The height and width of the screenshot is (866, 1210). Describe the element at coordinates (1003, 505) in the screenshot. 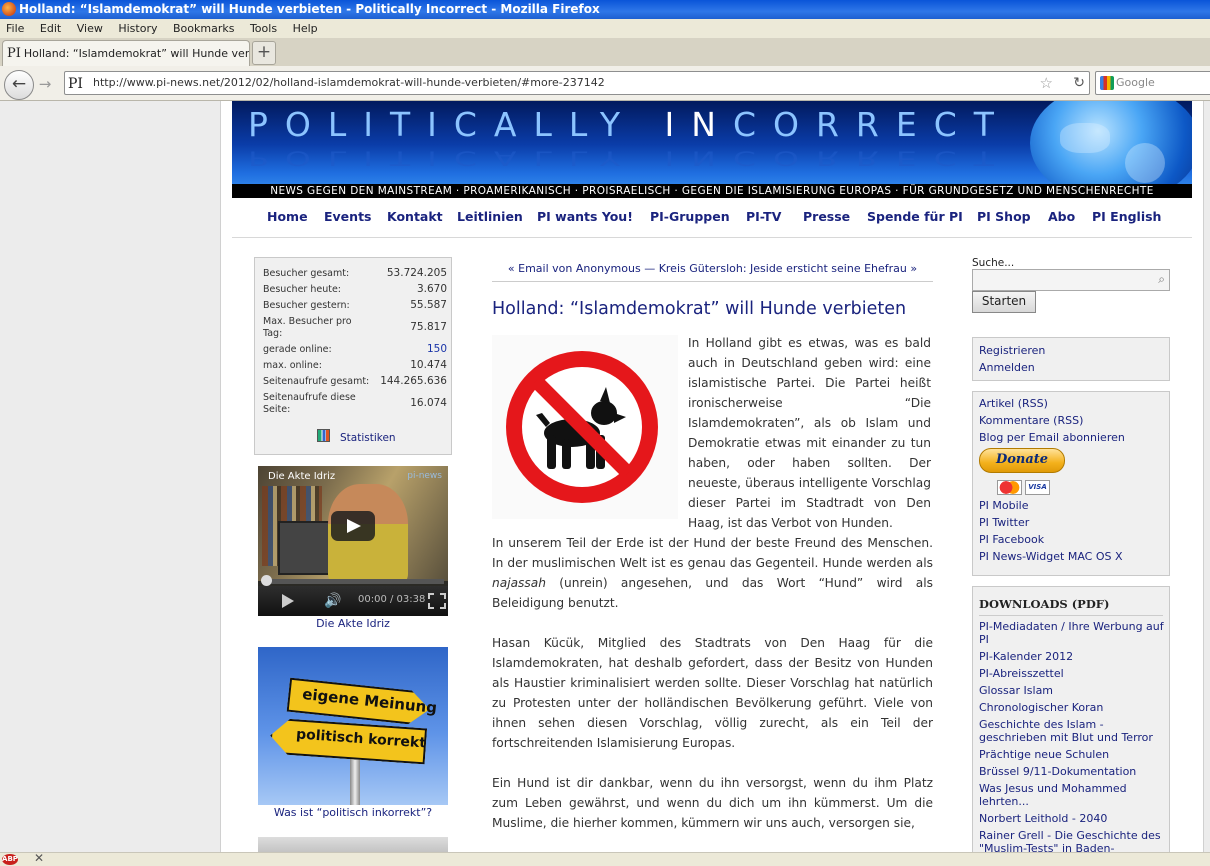

I see `pi-mobile-link: PI Mobile` at that location.